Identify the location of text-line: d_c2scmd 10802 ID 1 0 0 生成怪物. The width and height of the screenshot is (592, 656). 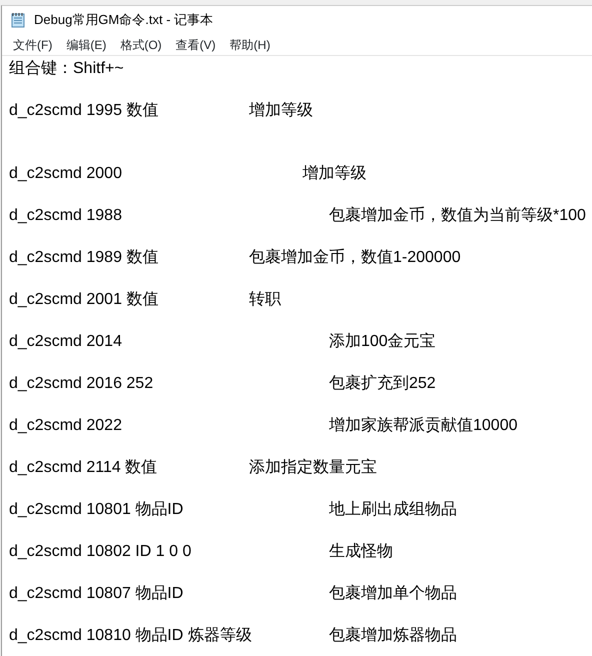
(201, 552).